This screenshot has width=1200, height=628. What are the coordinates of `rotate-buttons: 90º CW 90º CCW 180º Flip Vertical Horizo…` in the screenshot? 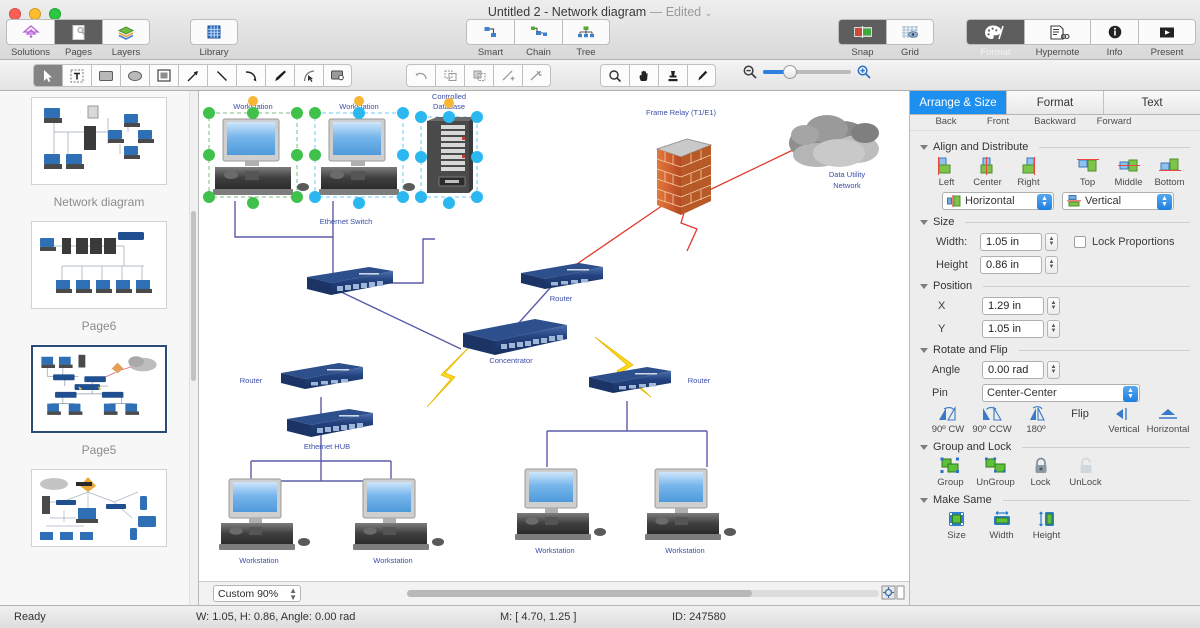 It's located at (1055, 420).